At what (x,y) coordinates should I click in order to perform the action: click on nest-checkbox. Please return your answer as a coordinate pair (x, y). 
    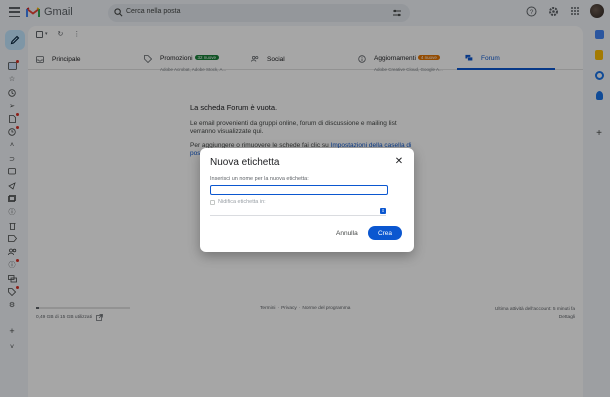
    Looking at the image, I should click on (212, 202).